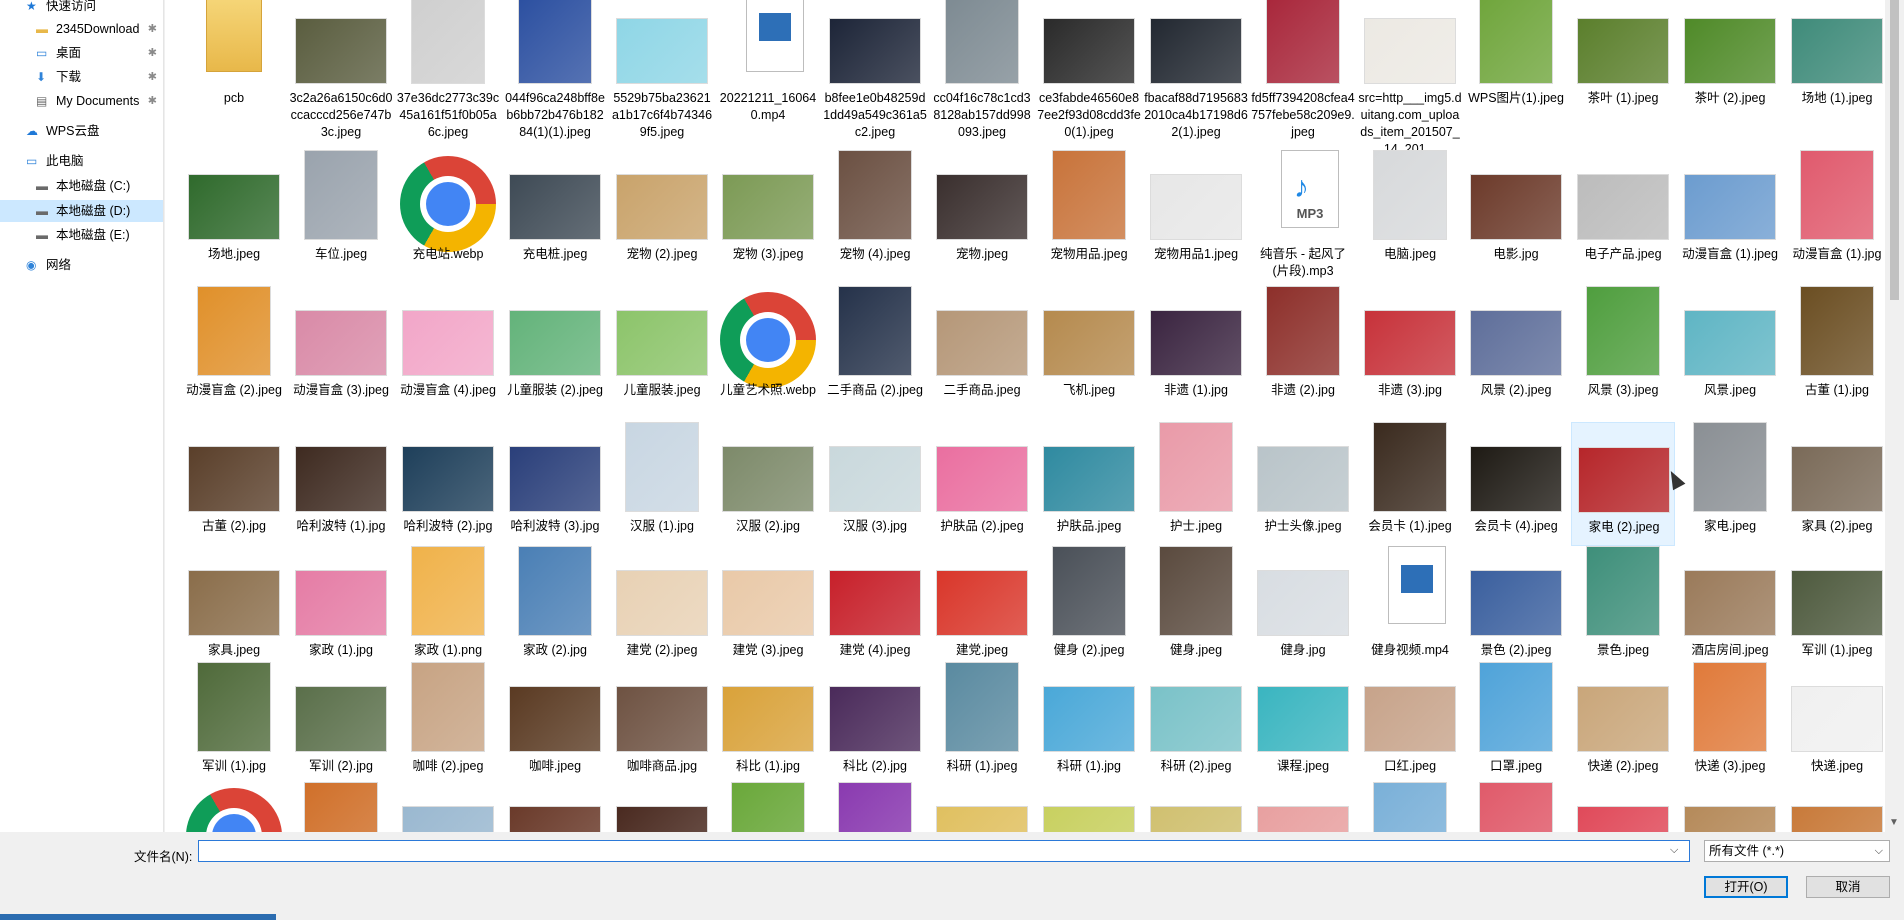  Describe the element at coordinates (1410, 484) in the screenshot. I see `file-tile: 会员卡 (1).jpeg` at that location.